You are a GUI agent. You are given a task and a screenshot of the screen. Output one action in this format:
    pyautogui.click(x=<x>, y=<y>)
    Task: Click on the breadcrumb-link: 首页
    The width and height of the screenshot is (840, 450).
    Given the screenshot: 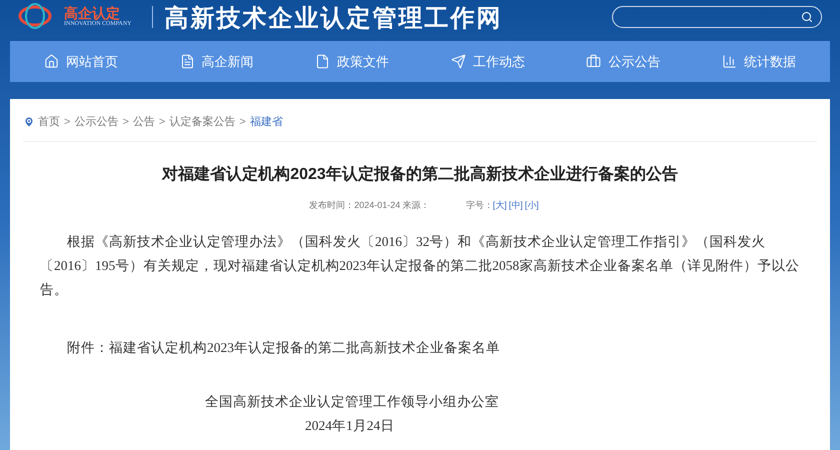 What is the action you would take?
    pyautogui.click(x=49, y=122)
    